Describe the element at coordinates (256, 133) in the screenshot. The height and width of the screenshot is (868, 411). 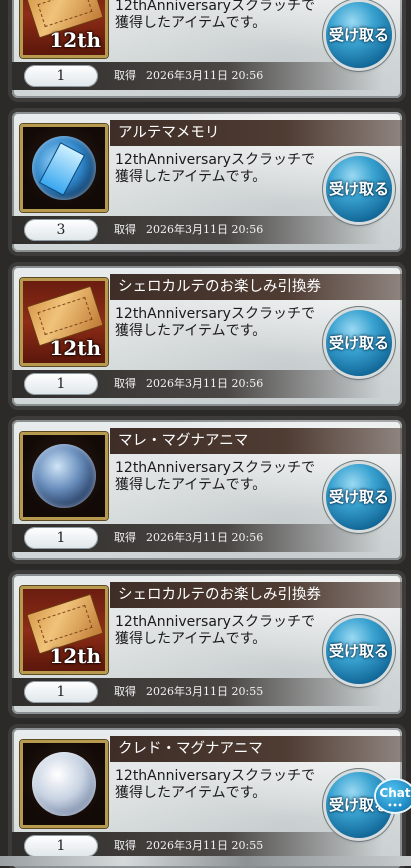
I see `item-name: アルテマメモリ` at that location.